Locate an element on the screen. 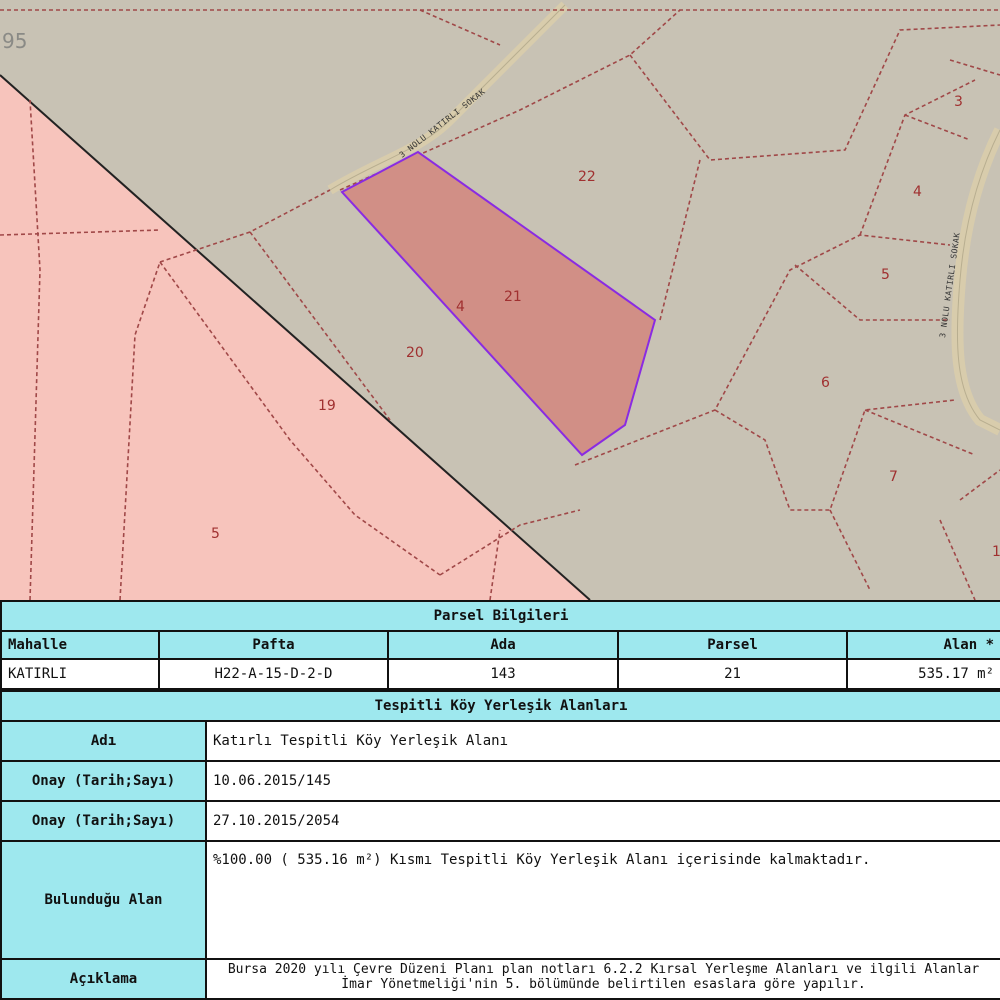 This screenshot has width=1000, height=1000. header-pafta: Pafta is located at coordinates (273, 645).